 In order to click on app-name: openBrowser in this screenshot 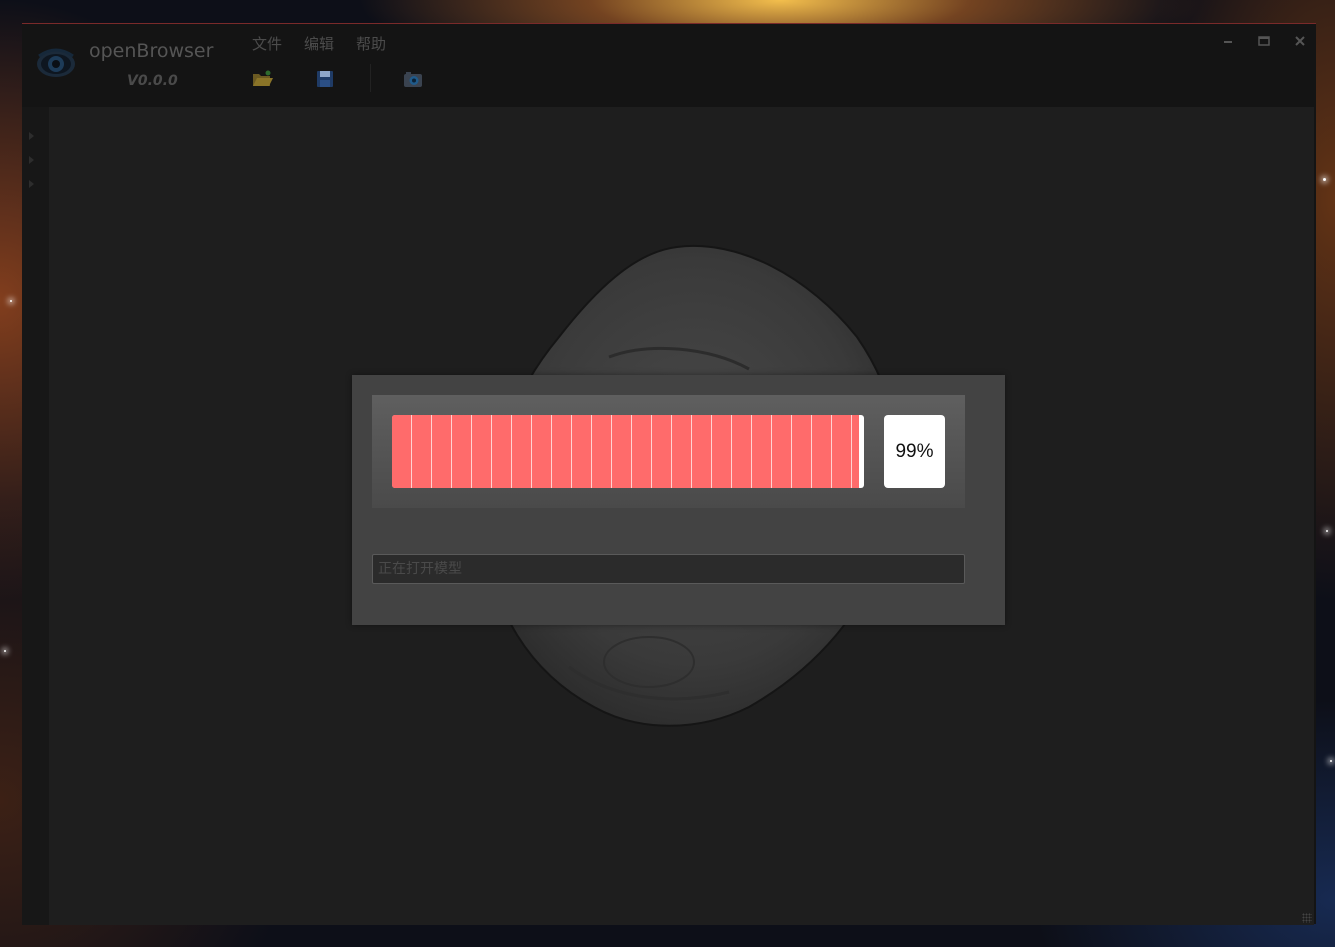, I will do `click(151, 51)`.